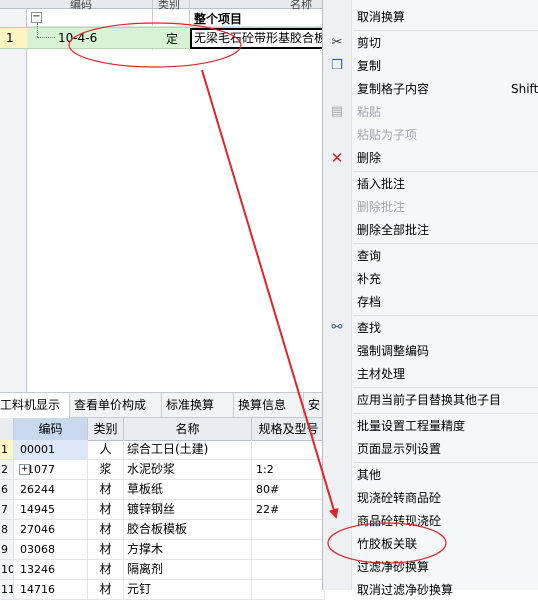 This screenshot has width=538, height=601. Describe the element at coordinates (35, 405) in the screenshot. I see `tab-material-display: 工料机显示` at that location.